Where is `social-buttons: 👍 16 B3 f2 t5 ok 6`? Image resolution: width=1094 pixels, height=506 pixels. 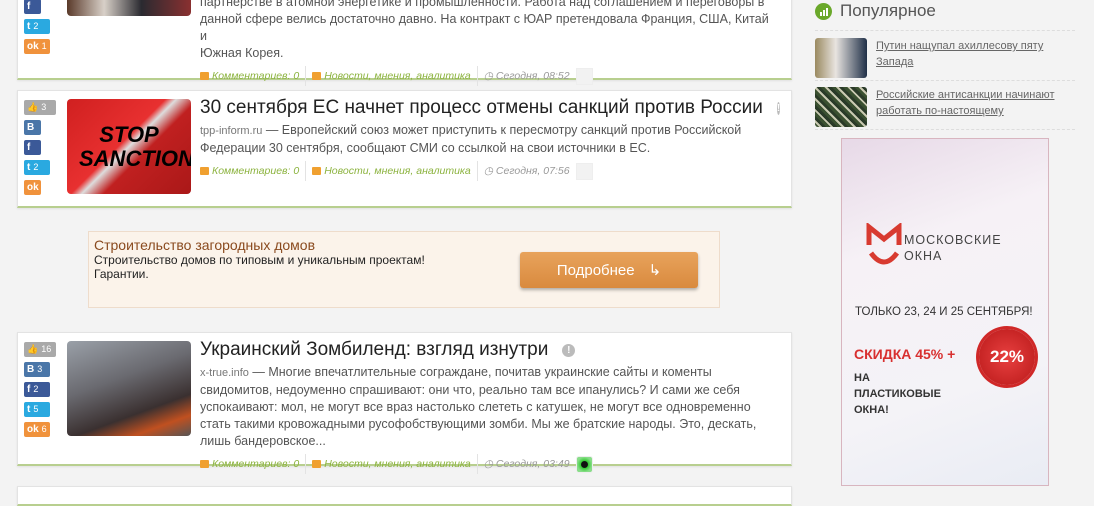
social-buttons: 👍 16 B3 f2 t5 ok 6 is located at coordinates (40, 392).